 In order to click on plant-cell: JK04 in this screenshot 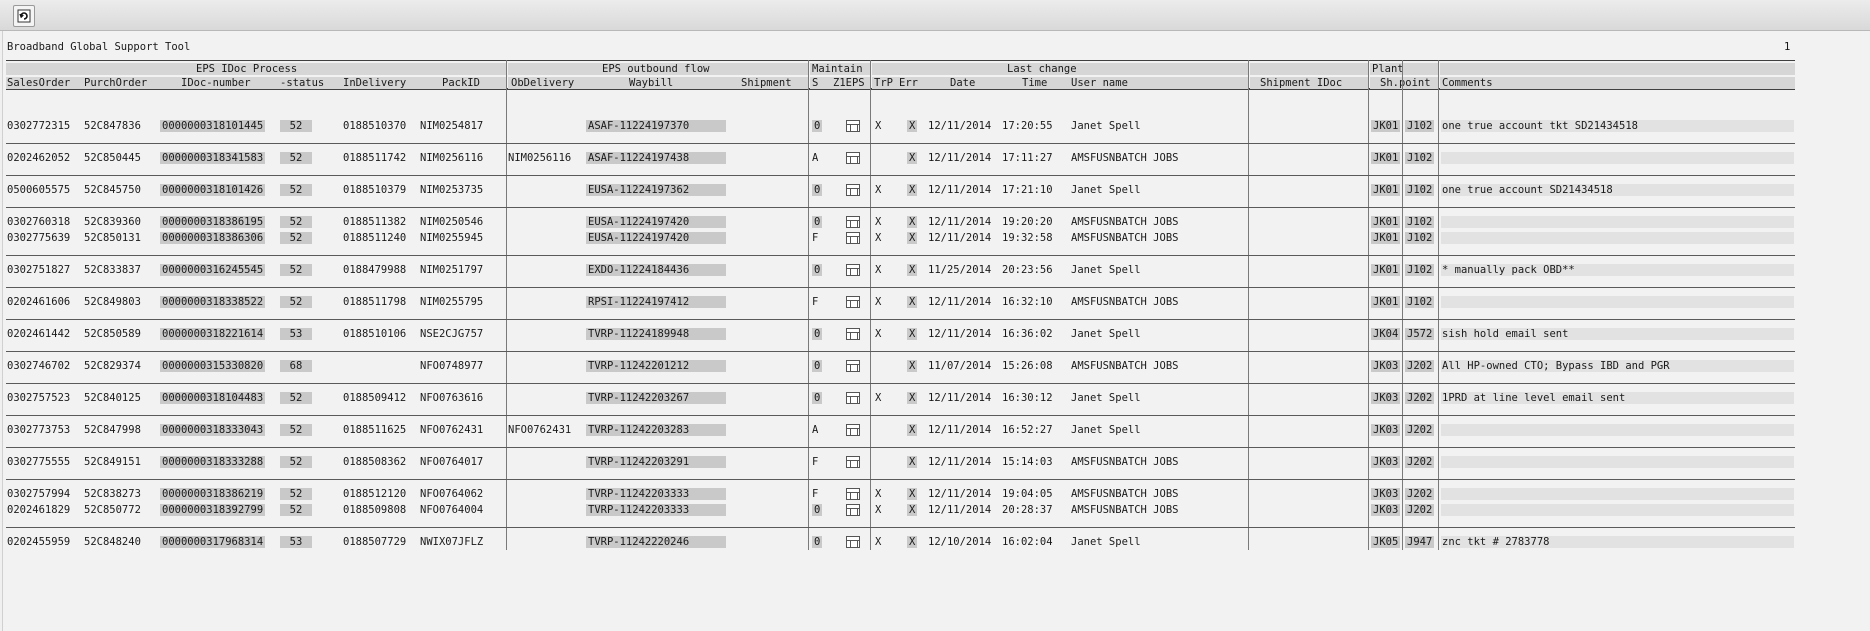, I will do `click(1386, 334)`.